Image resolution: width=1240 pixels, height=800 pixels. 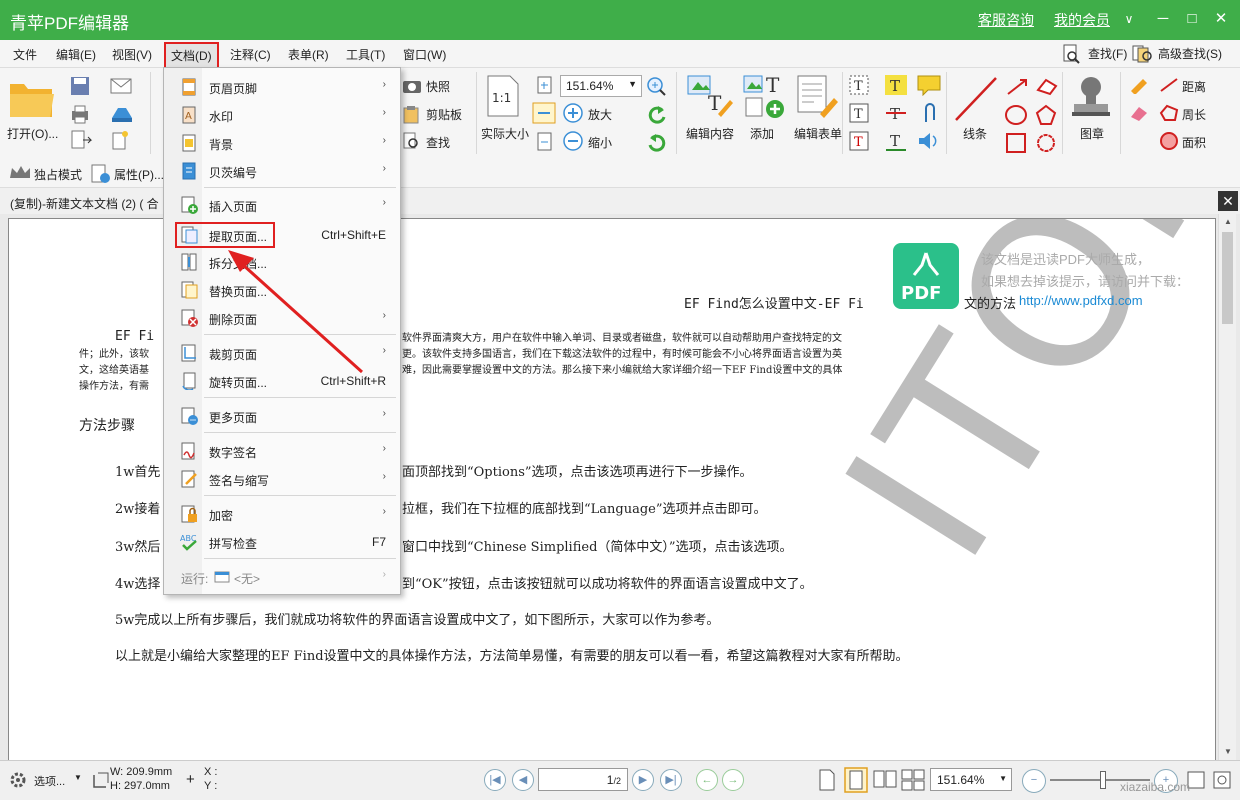 I want to click on menu-form: 表单(R), so click(x=308, y=54).